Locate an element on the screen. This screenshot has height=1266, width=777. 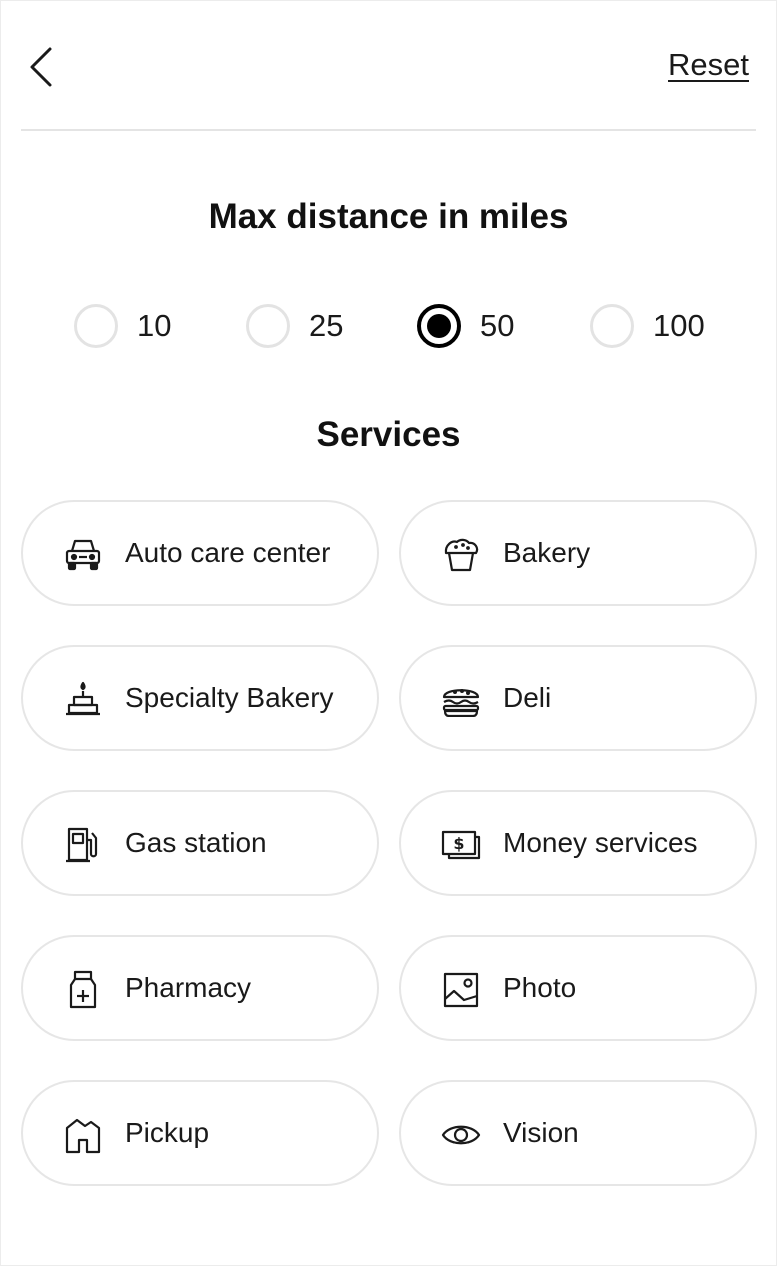
service-chip-pharmacy: Pharmacy is located at coordinates (200, 988).